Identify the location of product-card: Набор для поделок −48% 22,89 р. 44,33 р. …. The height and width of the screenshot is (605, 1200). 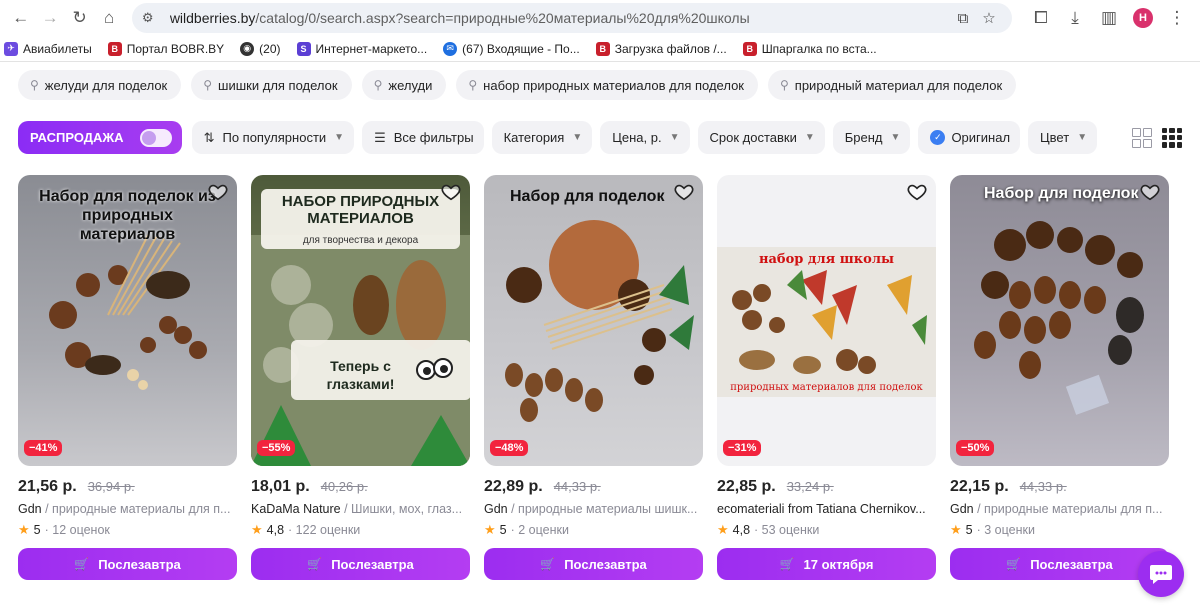
(593, 377).